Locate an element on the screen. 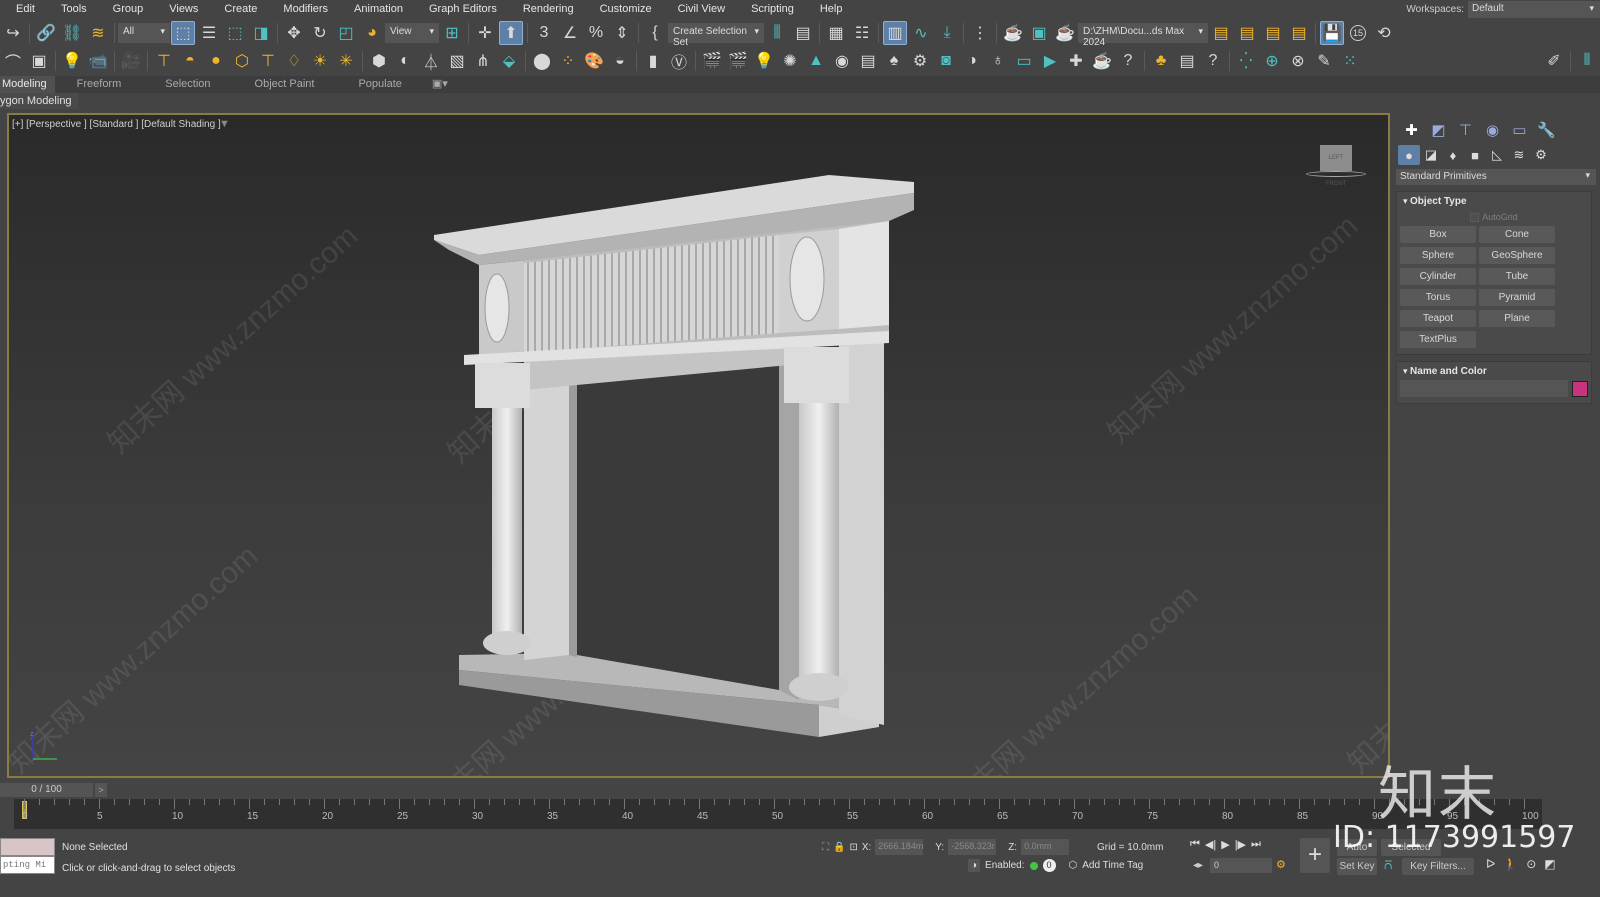 Image resolution: width=1600 pixels, height=897 pixels. helper-icon: ⏃ is located at coordinates (431, 61).